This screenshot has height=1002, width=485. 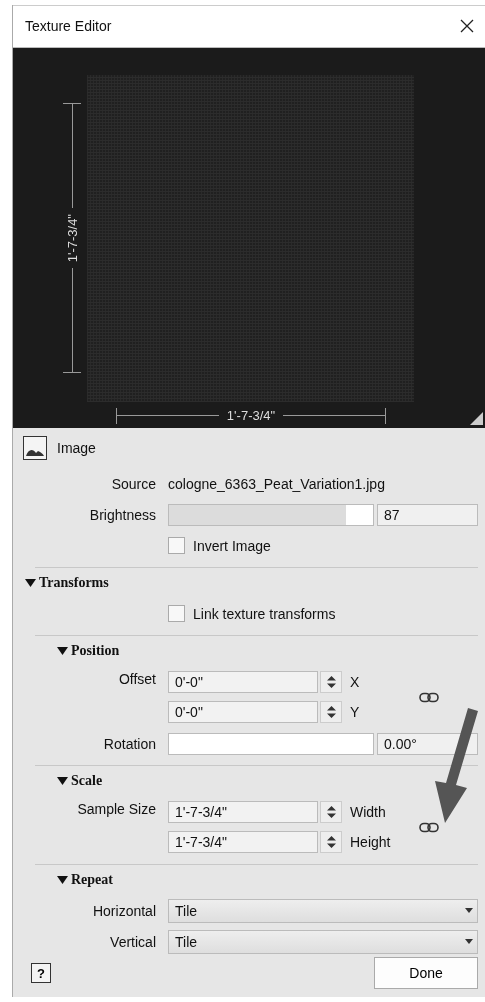 I want to click on done-button: Done, so click(x=426, y=973).